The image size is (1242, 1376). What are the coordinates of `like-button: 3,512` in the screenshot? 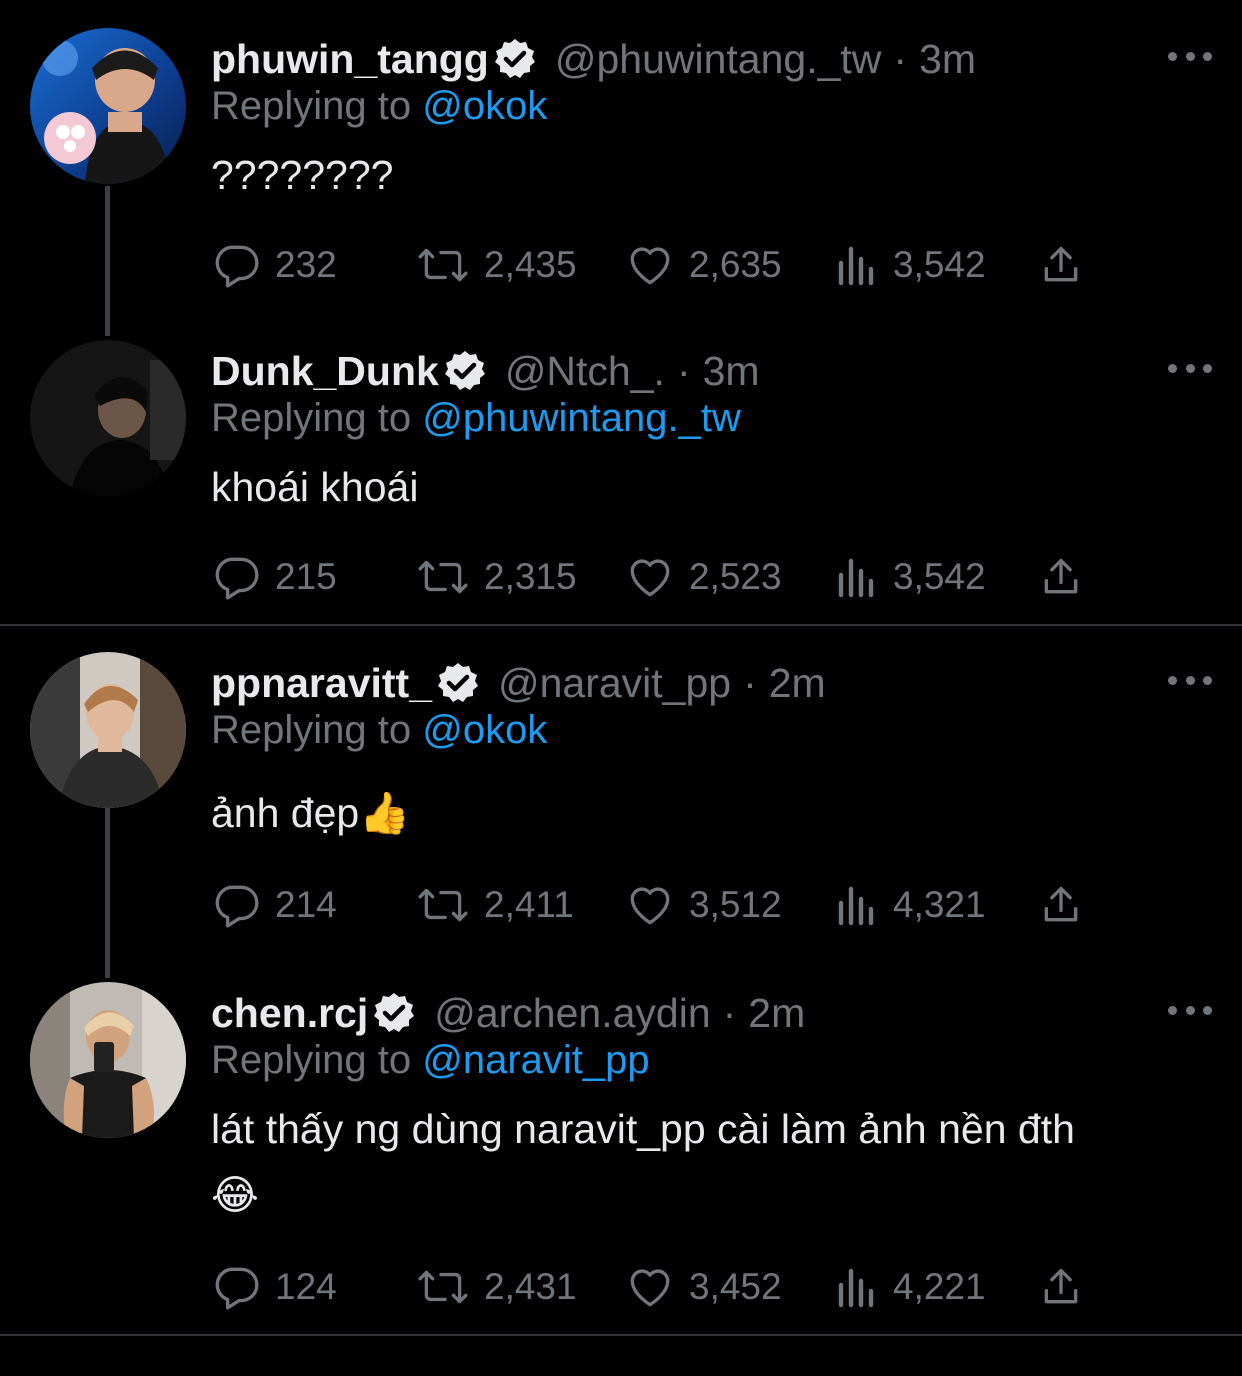 It's located at (703, 905).